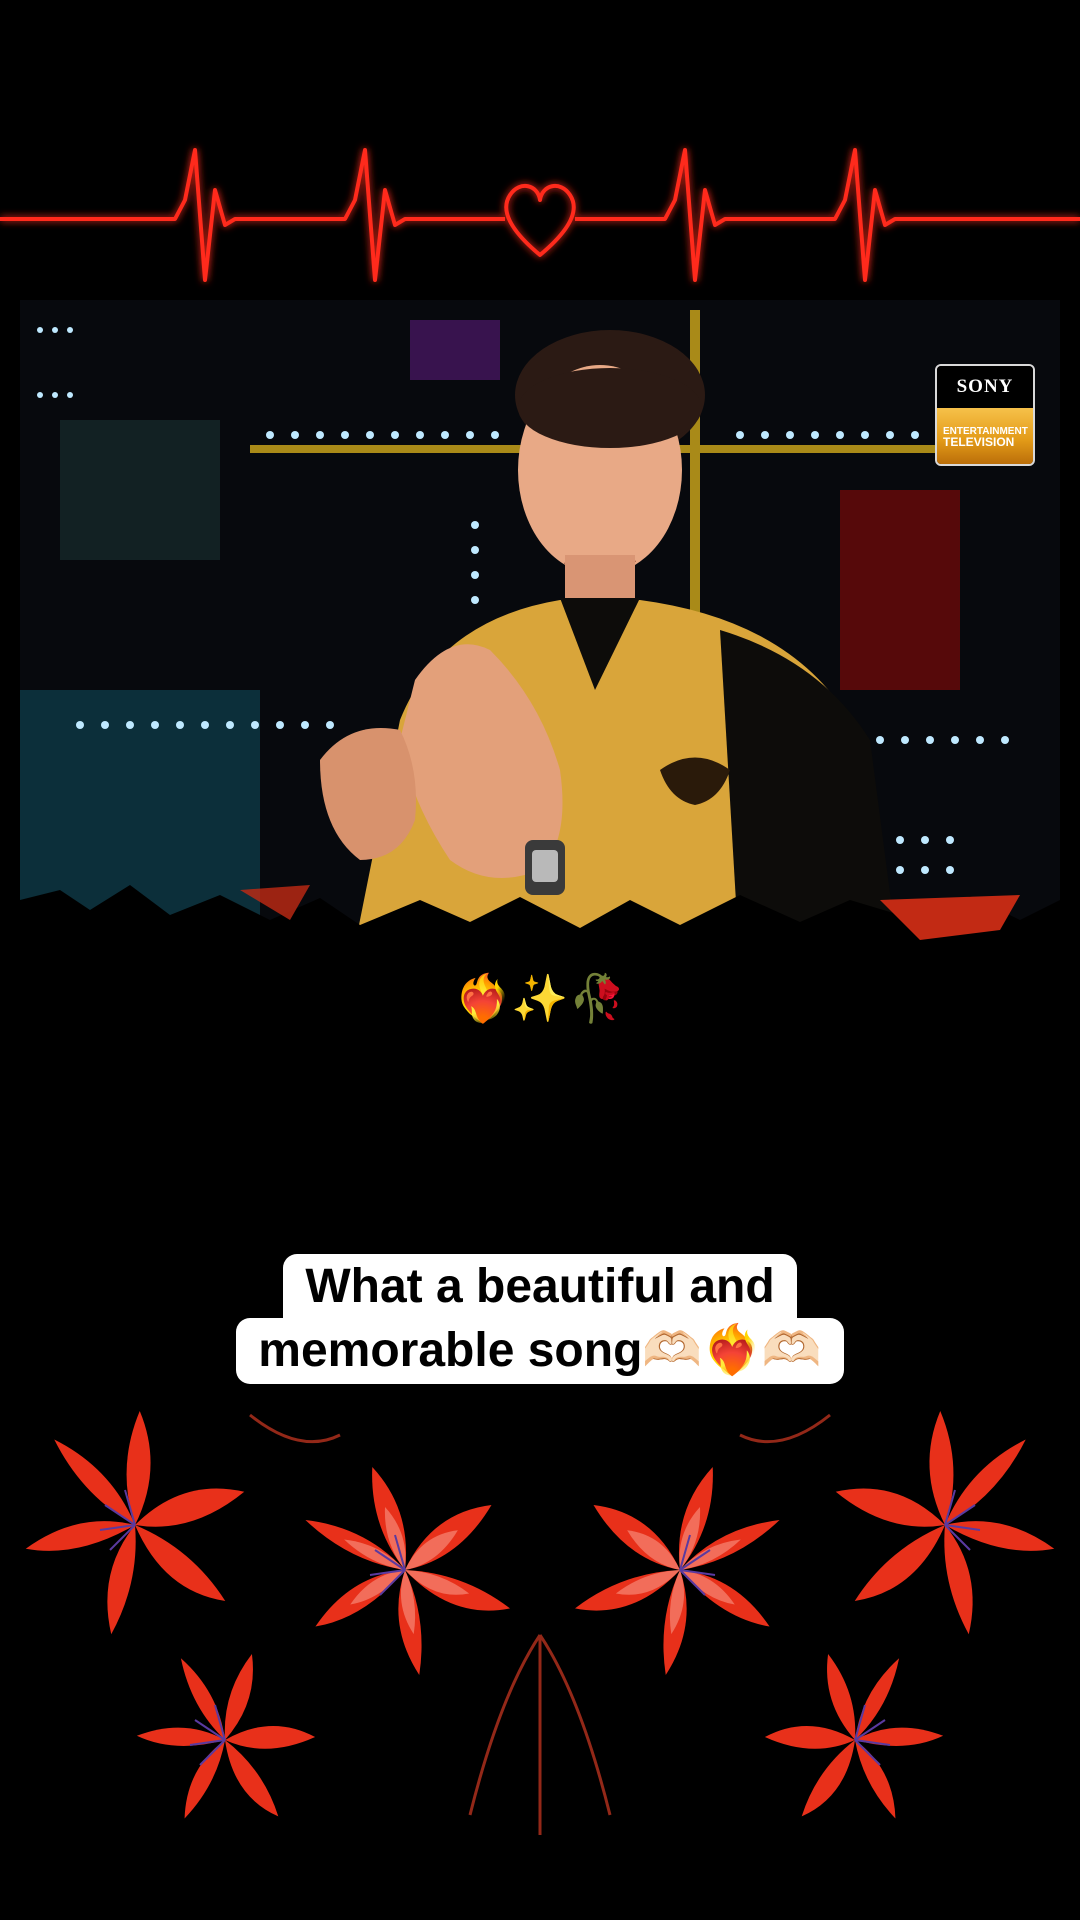 The width and height of the screenshot is (1080, 1920). Describe the element at coordinates (540, 1287) in the screenshot. I see `caption-line-1: What a beautiful and` at that location.